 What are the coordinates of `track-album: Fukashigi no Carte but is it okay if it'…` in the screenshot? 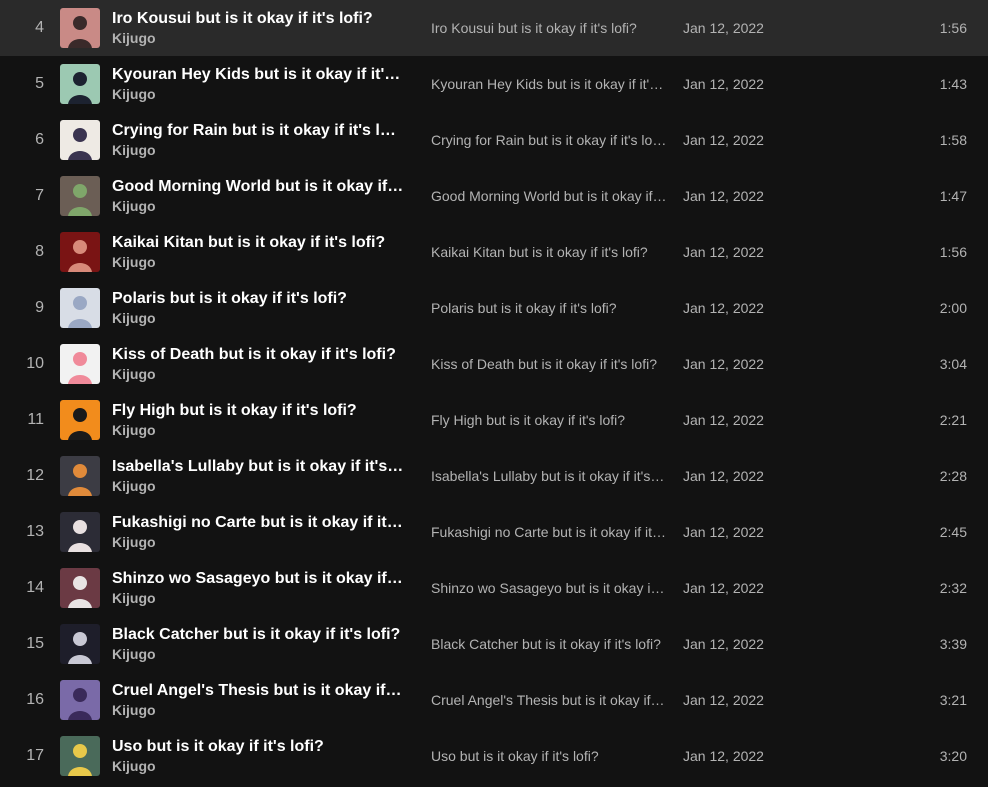 It's located at (549, 532).